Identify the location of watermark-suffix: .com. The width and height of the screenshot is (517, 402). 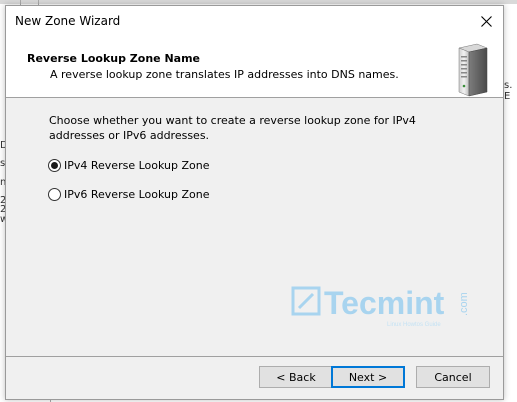
(464, 304).